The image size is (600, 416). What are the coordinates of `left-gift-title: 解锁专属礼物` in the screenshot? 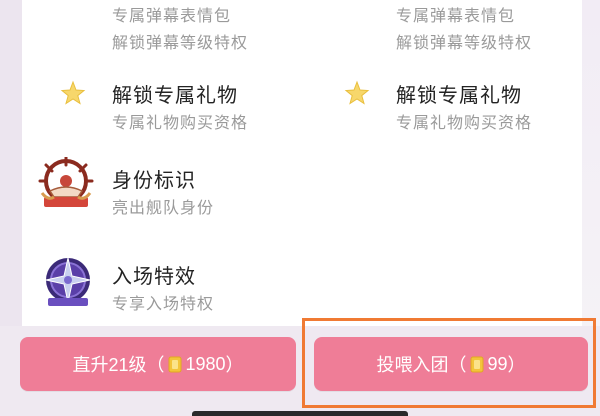 It's located at (175, 95).